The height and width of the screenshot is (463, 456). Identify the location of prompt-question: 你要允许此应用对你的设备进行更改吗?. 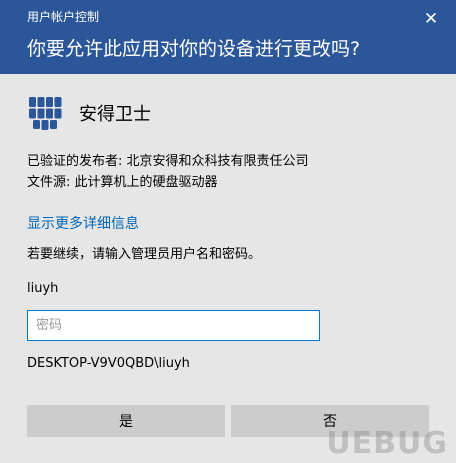
(194, 49).